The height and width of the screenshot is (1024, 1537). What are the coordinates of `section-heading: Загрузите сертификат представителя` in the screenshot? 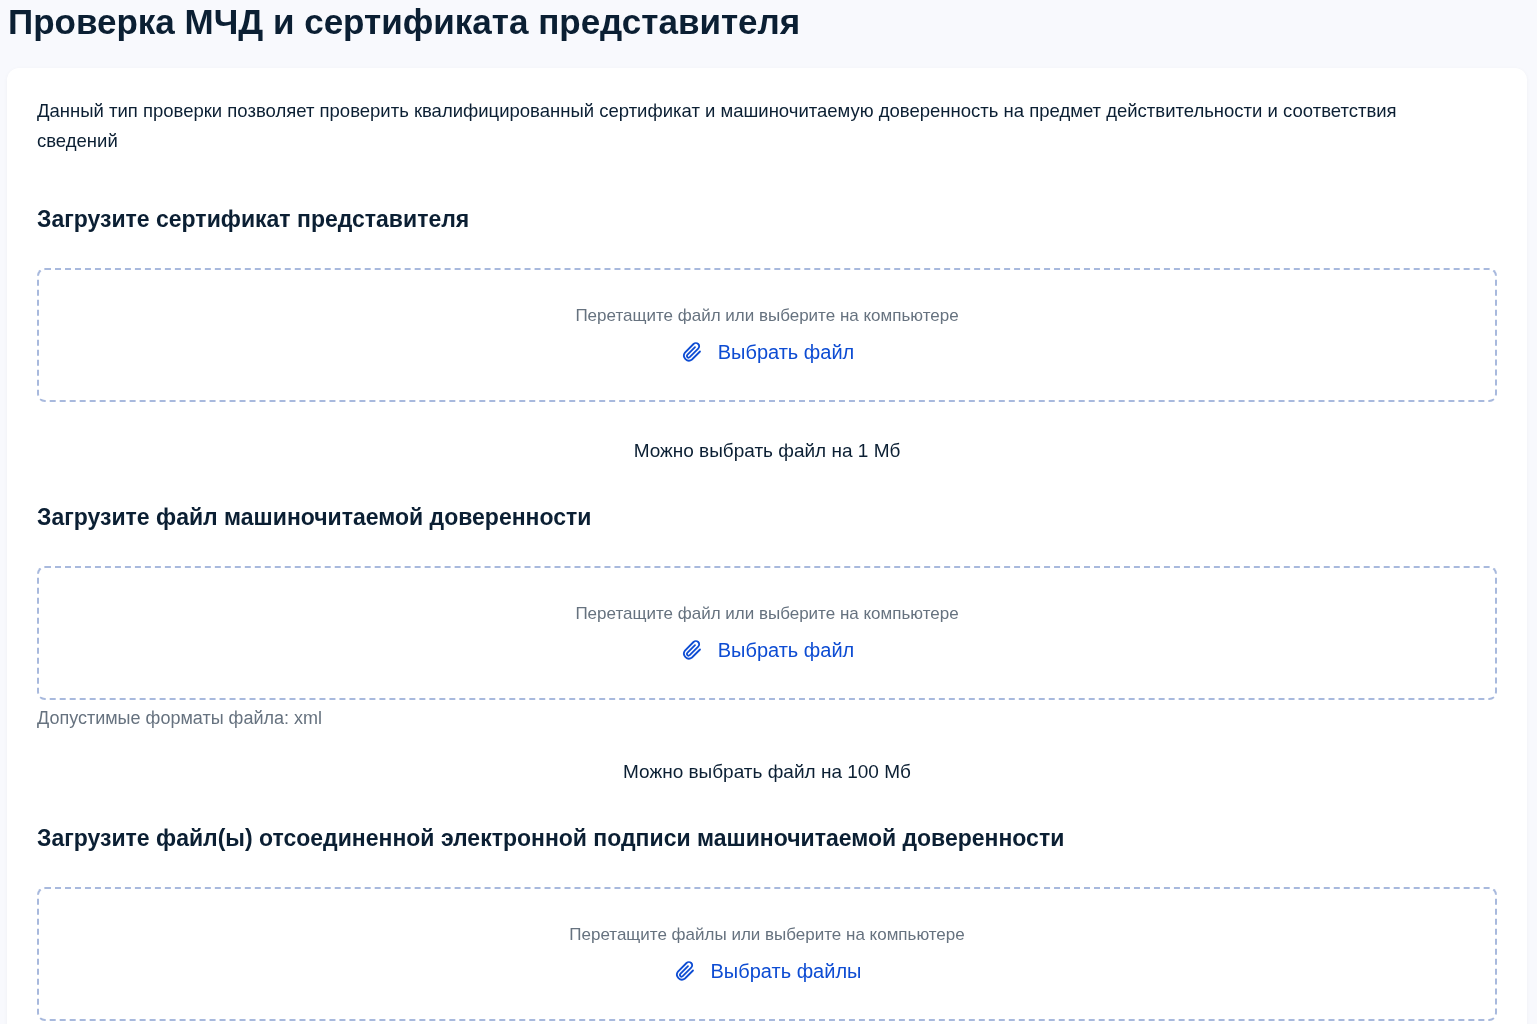 It's located at (254, 219).